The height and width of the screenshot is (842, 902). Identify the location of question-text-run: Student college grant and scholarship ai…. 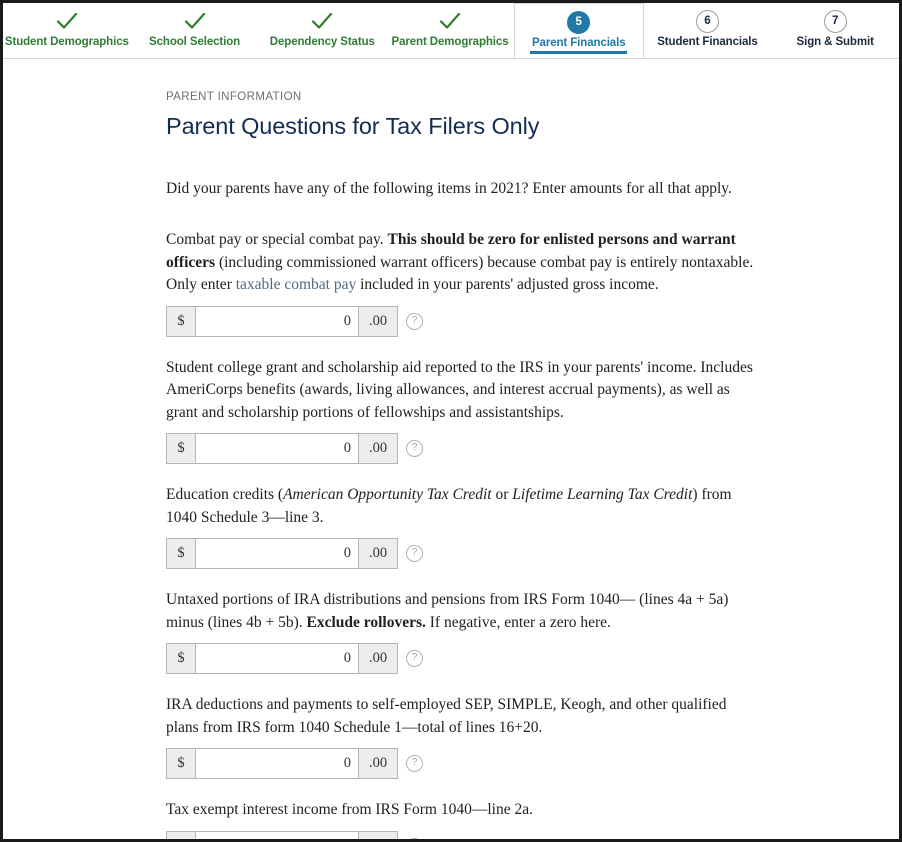
(459, 389).